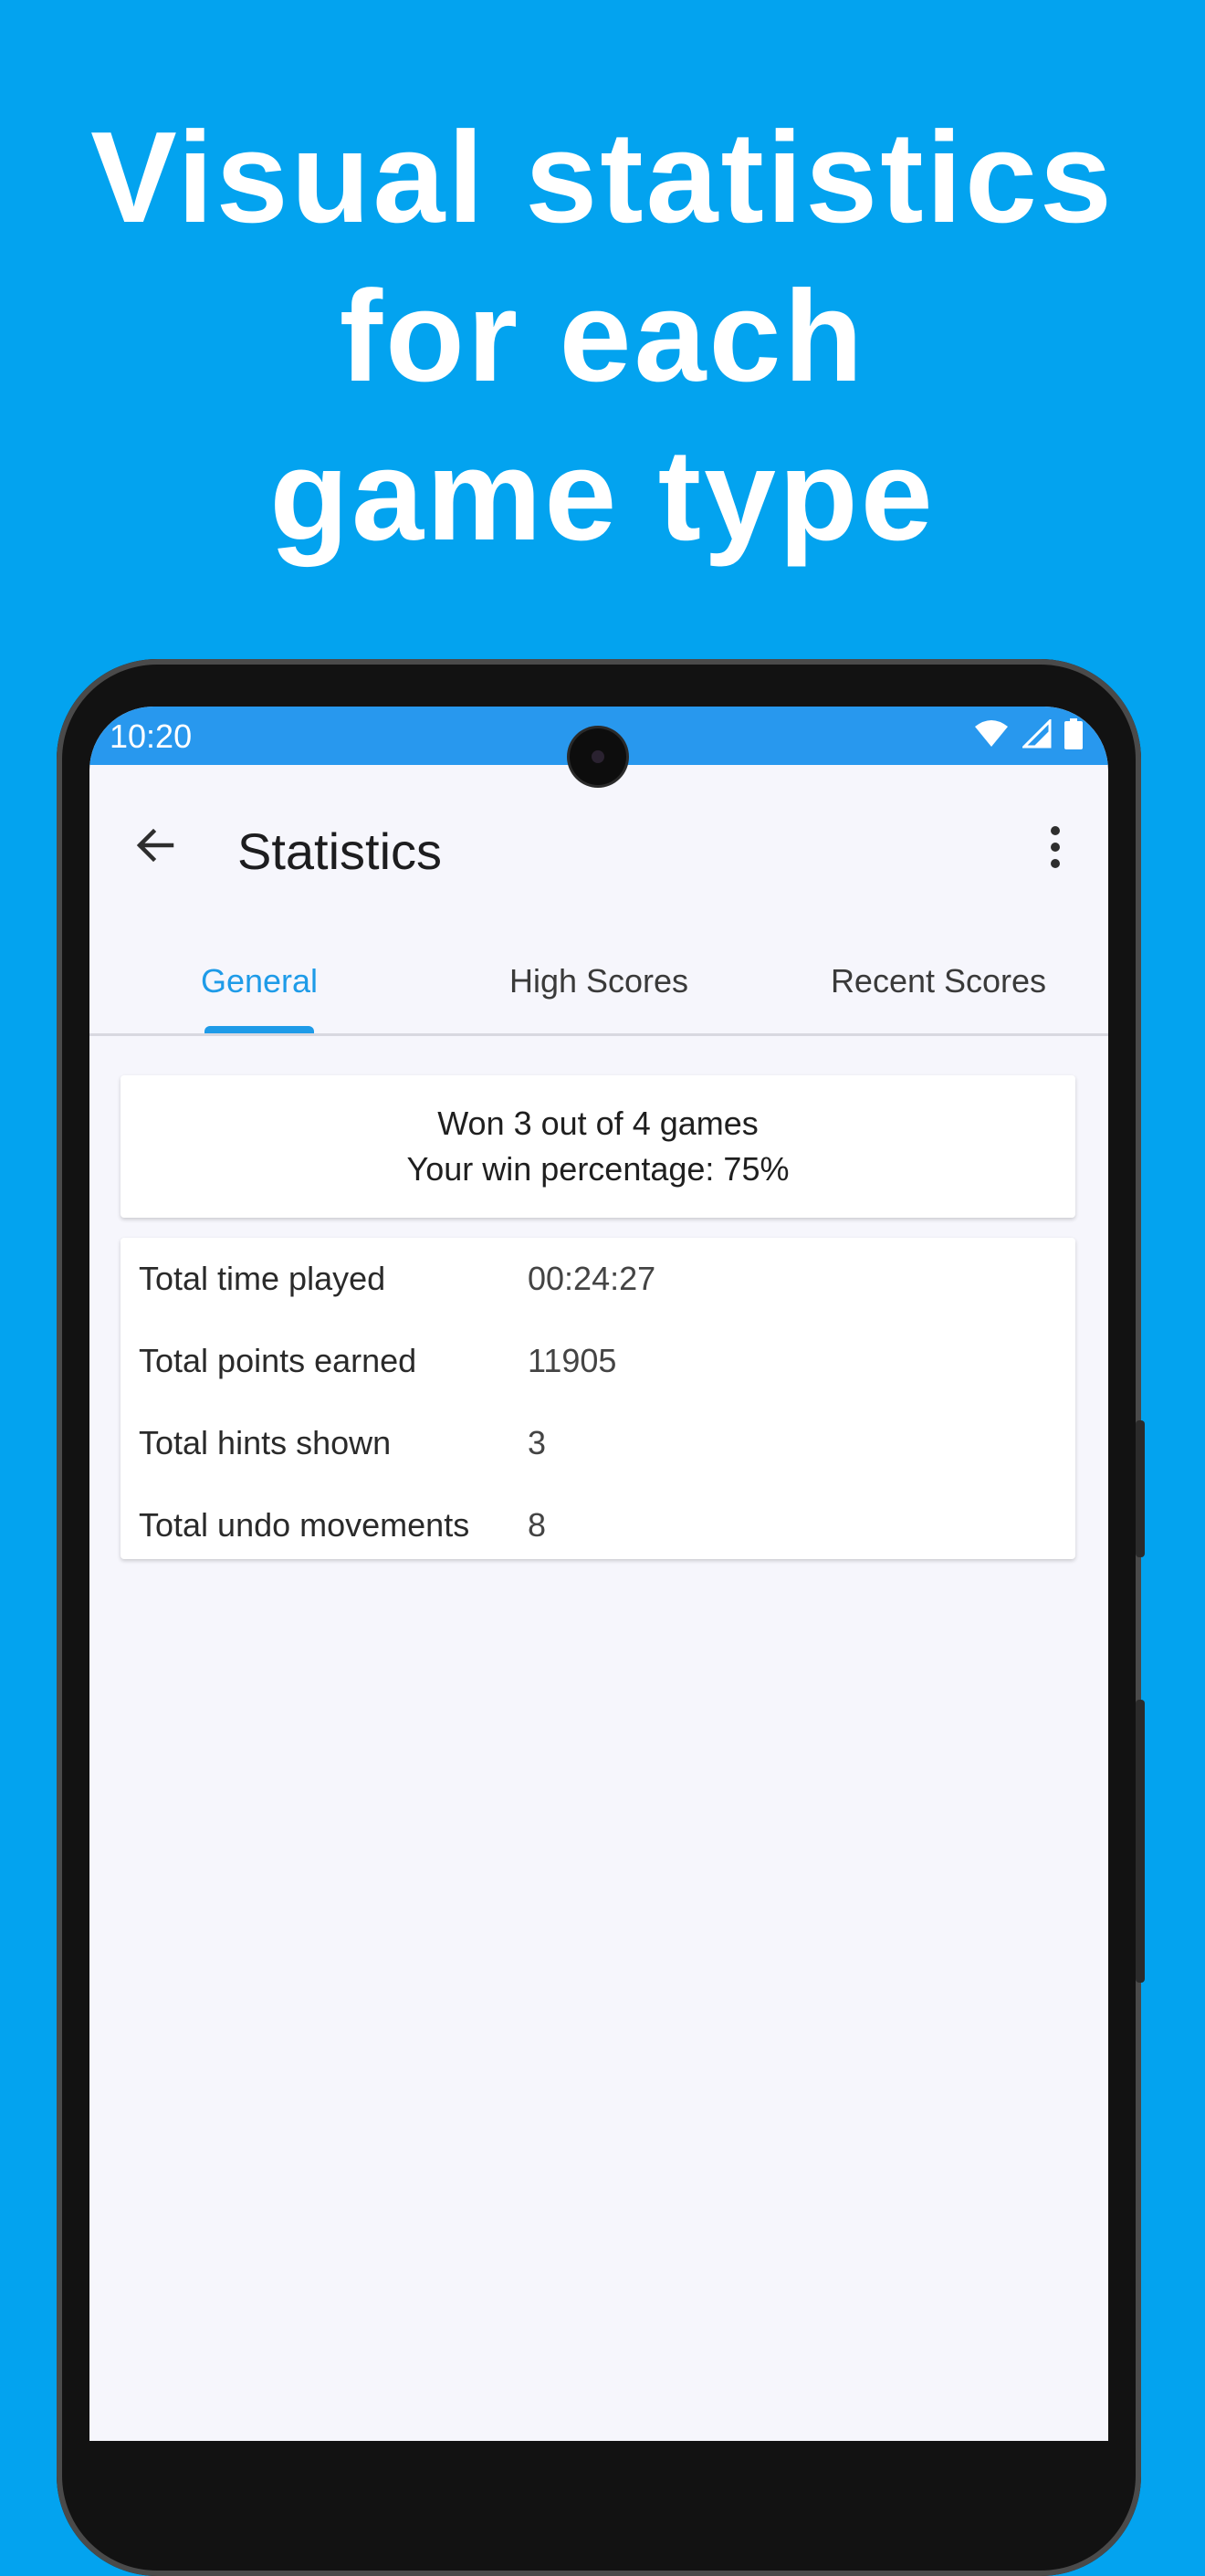  Describe the element at coordinates (538, 1525) in the screenshot. I see `stat-value: 8` at that location.